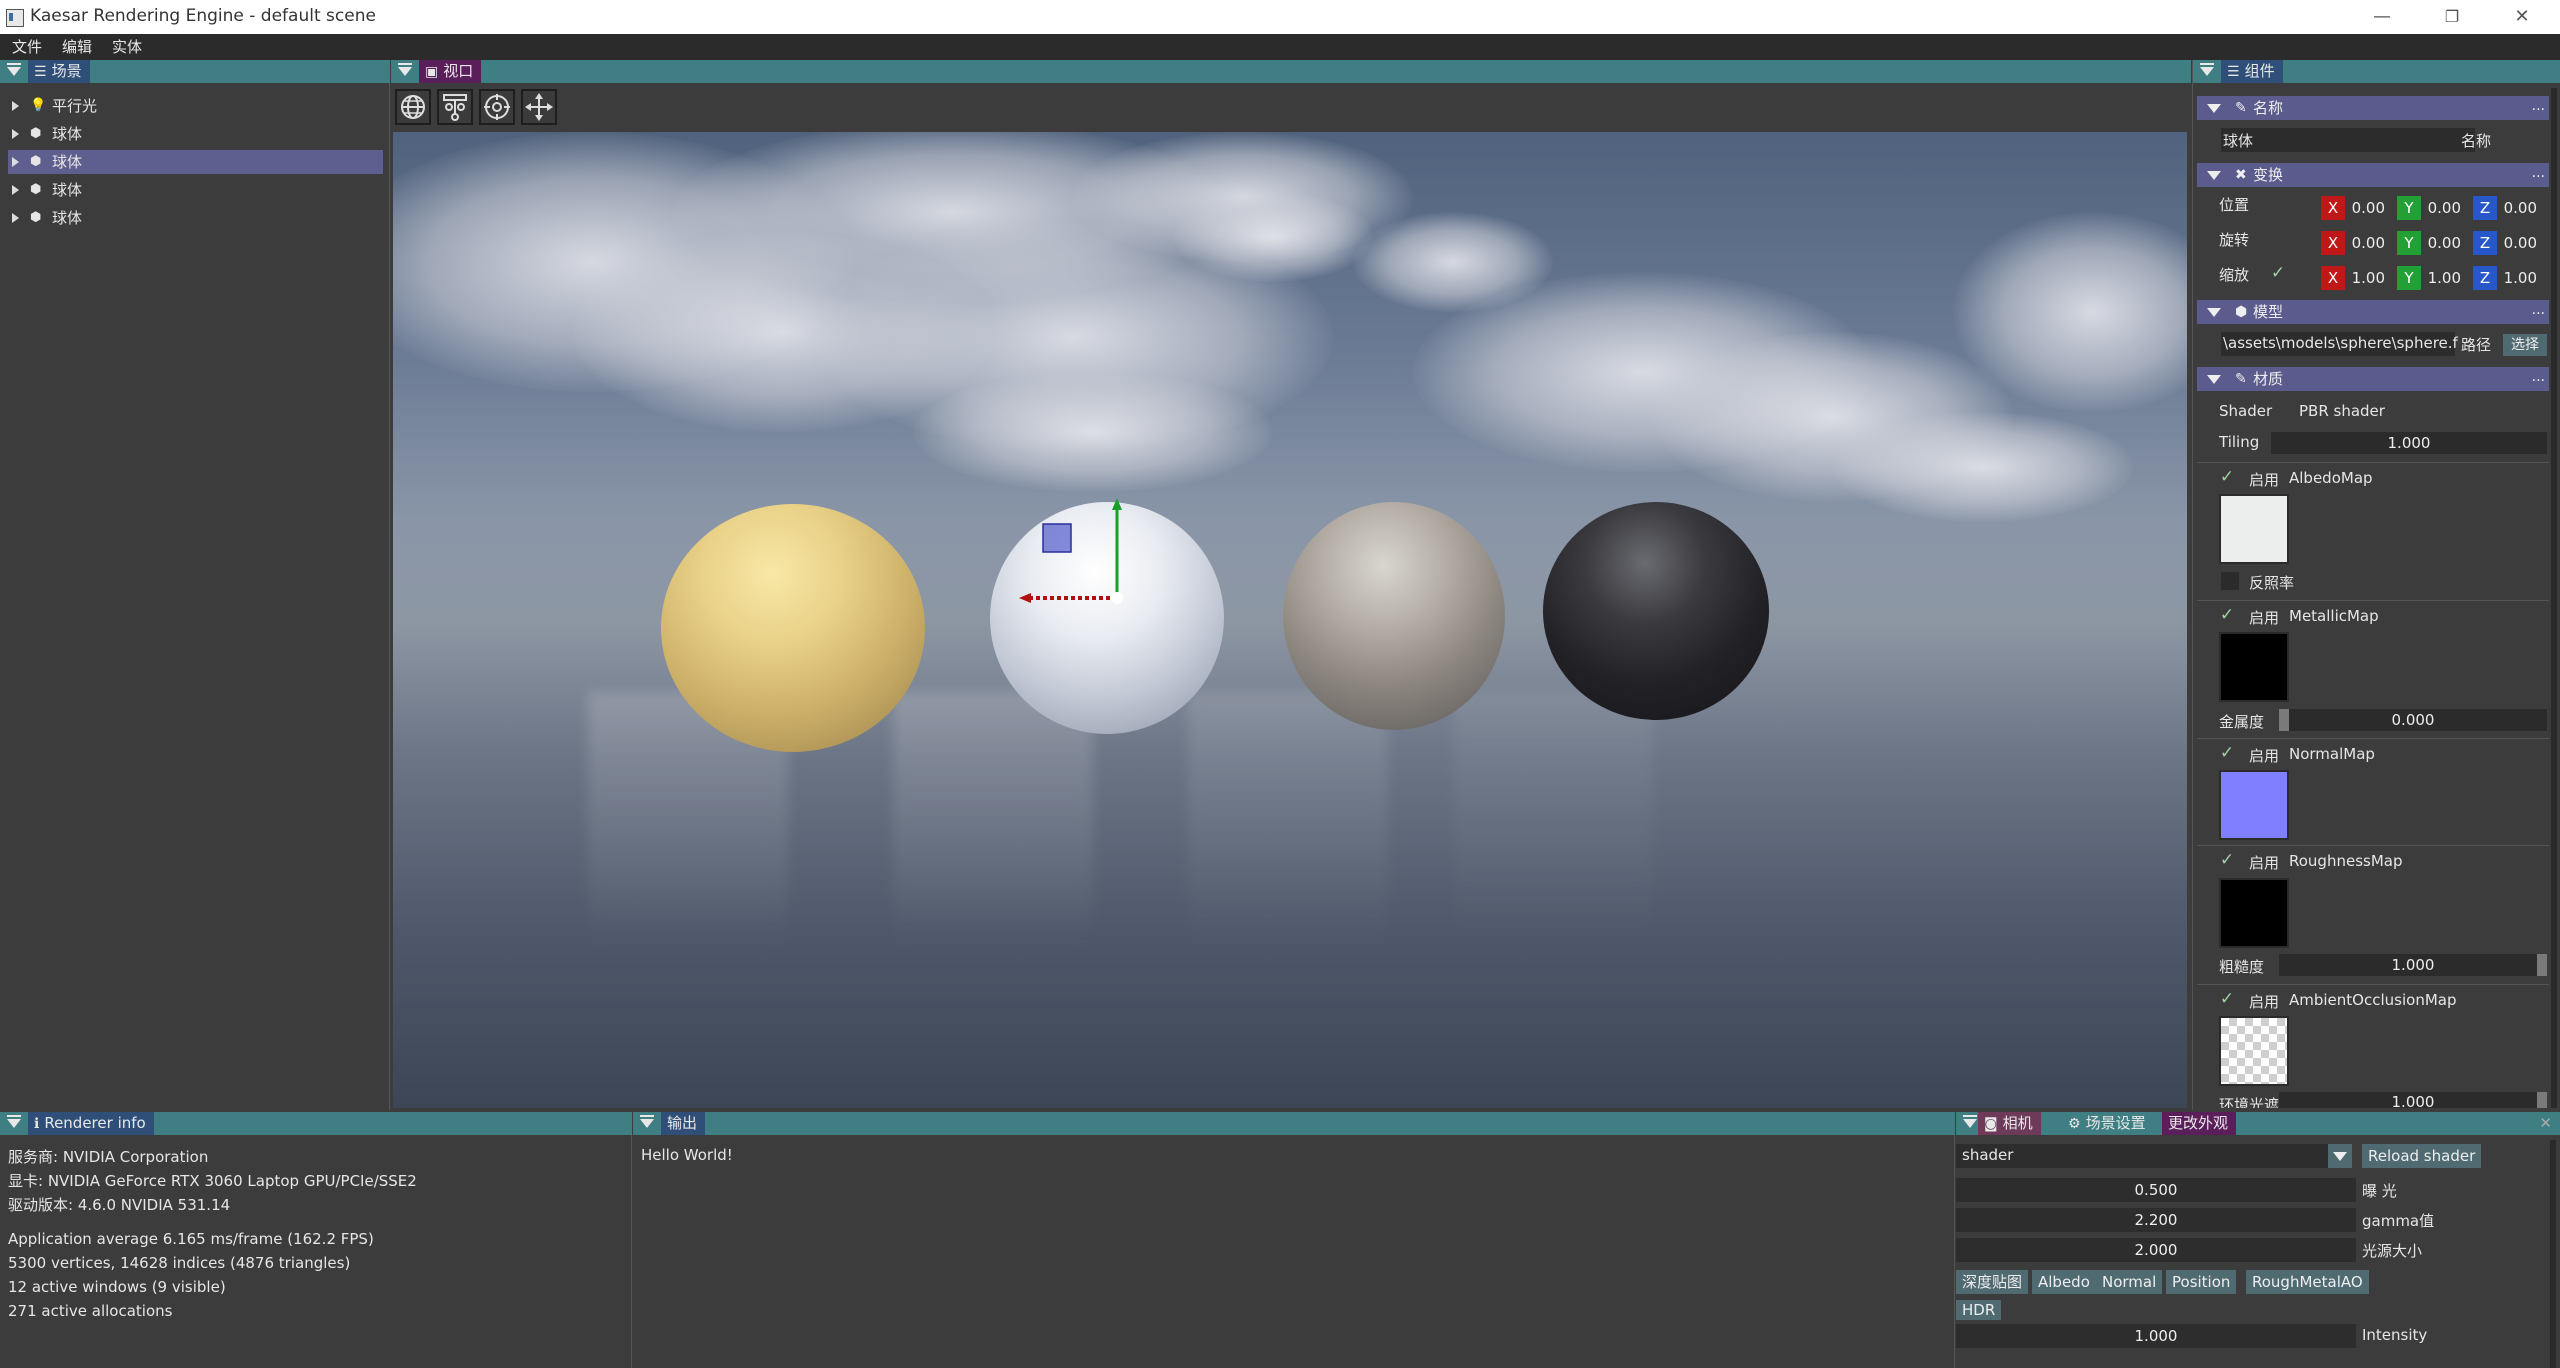  Describe the element at coordinates (2441, 243) in the screenshot. I see `rotation-y-field: 0.00` at that location.